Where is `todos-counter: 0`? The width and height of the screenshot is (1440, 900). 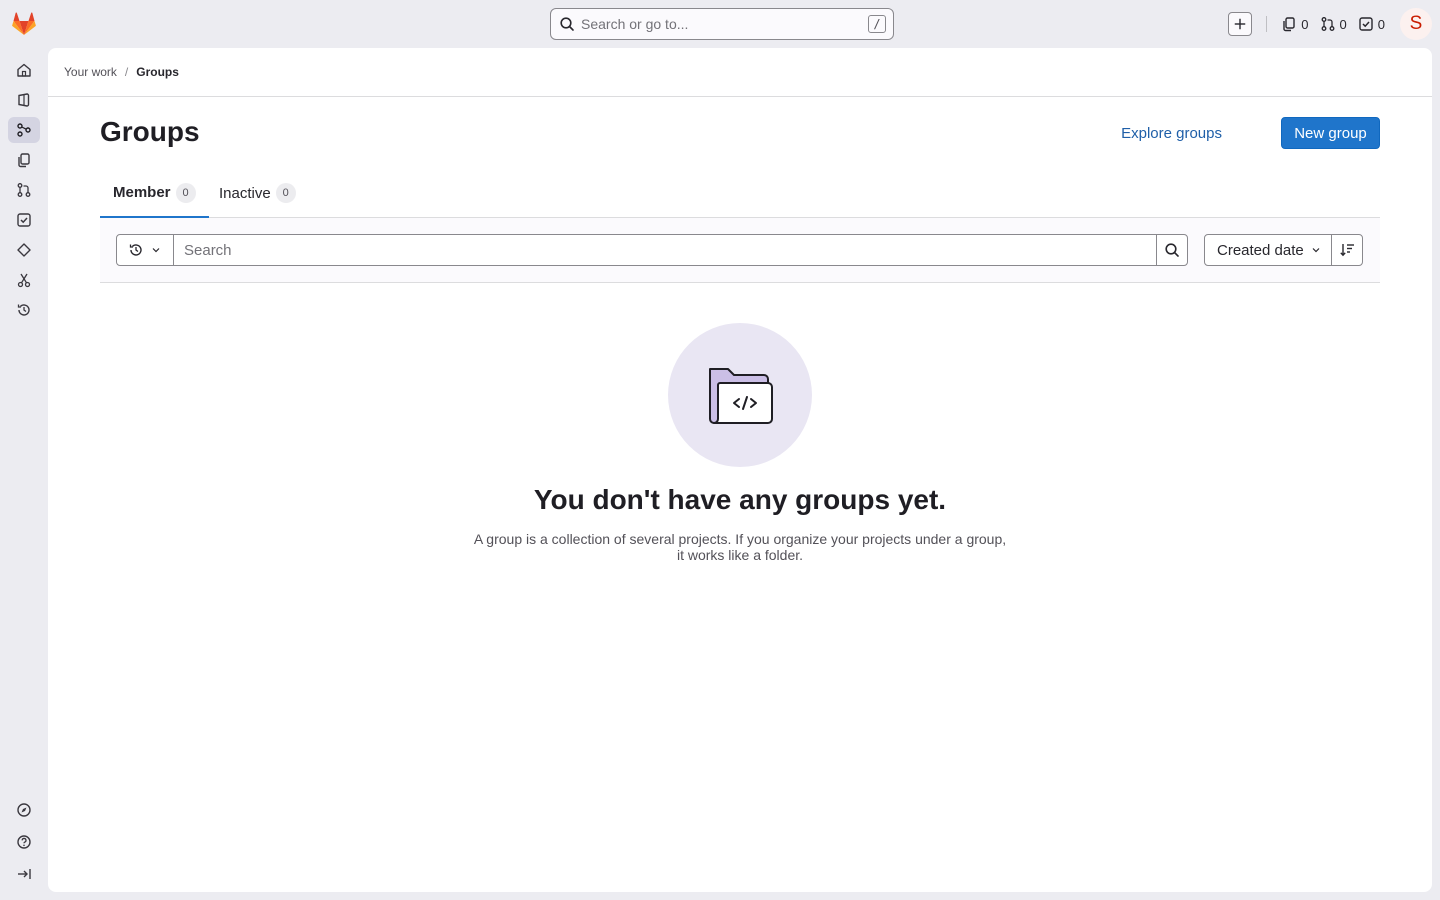
todos-counter: 0 is located at coordinates (1371, 24).